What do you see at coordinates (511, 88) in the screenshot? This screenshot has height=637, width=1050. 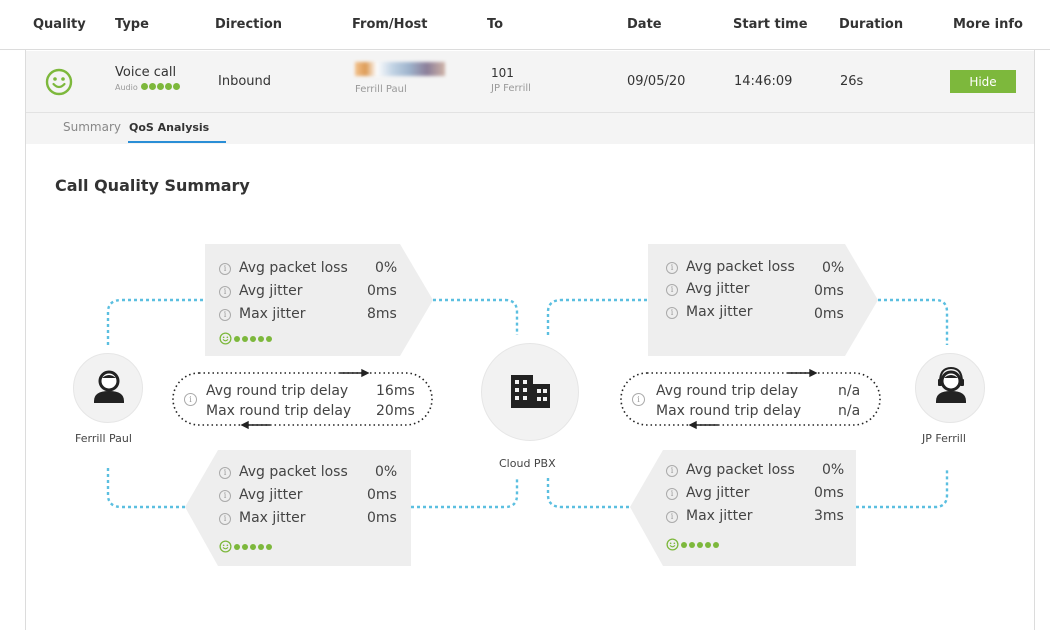 I see `to-name: JP Ferrill` at bounding box center [511, 88].